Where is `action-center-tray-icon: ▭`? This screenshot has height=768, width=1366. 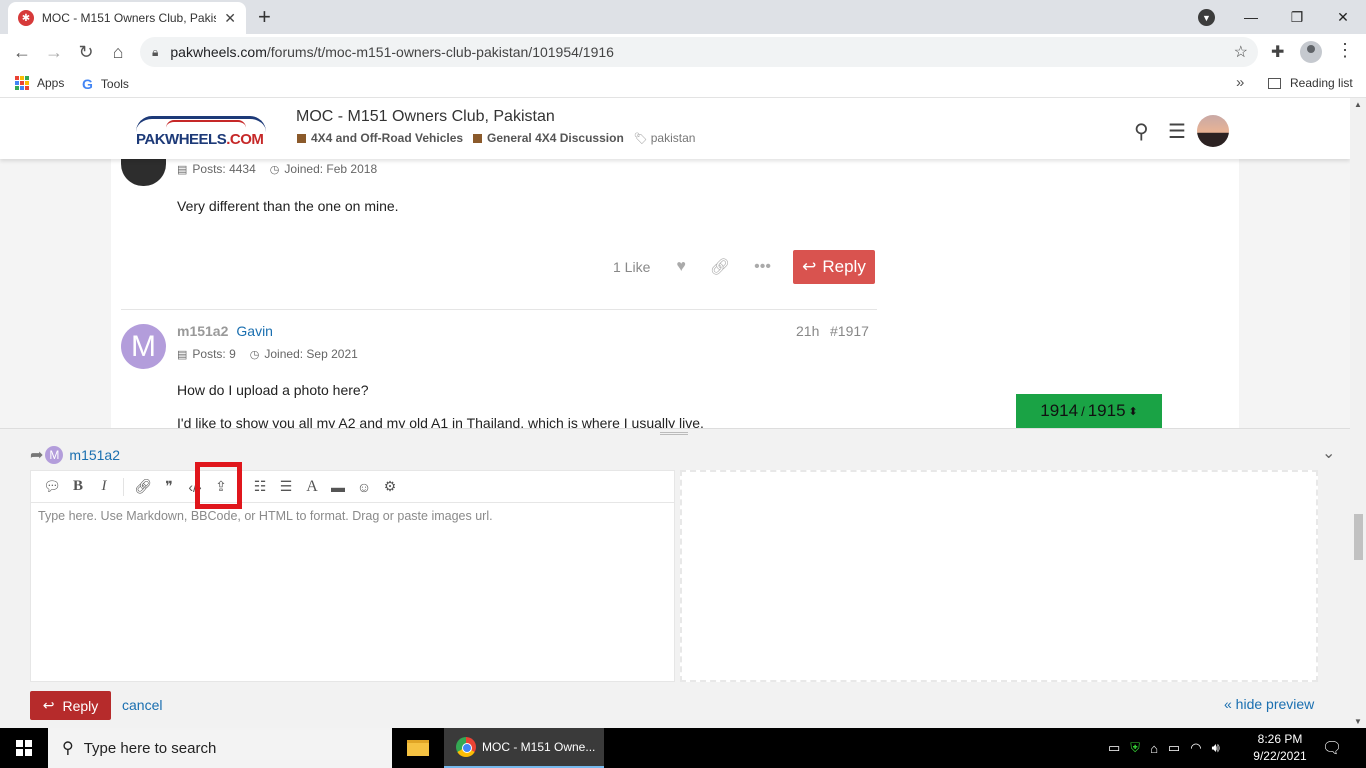
action-center-tray-icon: ▭ is located at coordinates (1114, 748).